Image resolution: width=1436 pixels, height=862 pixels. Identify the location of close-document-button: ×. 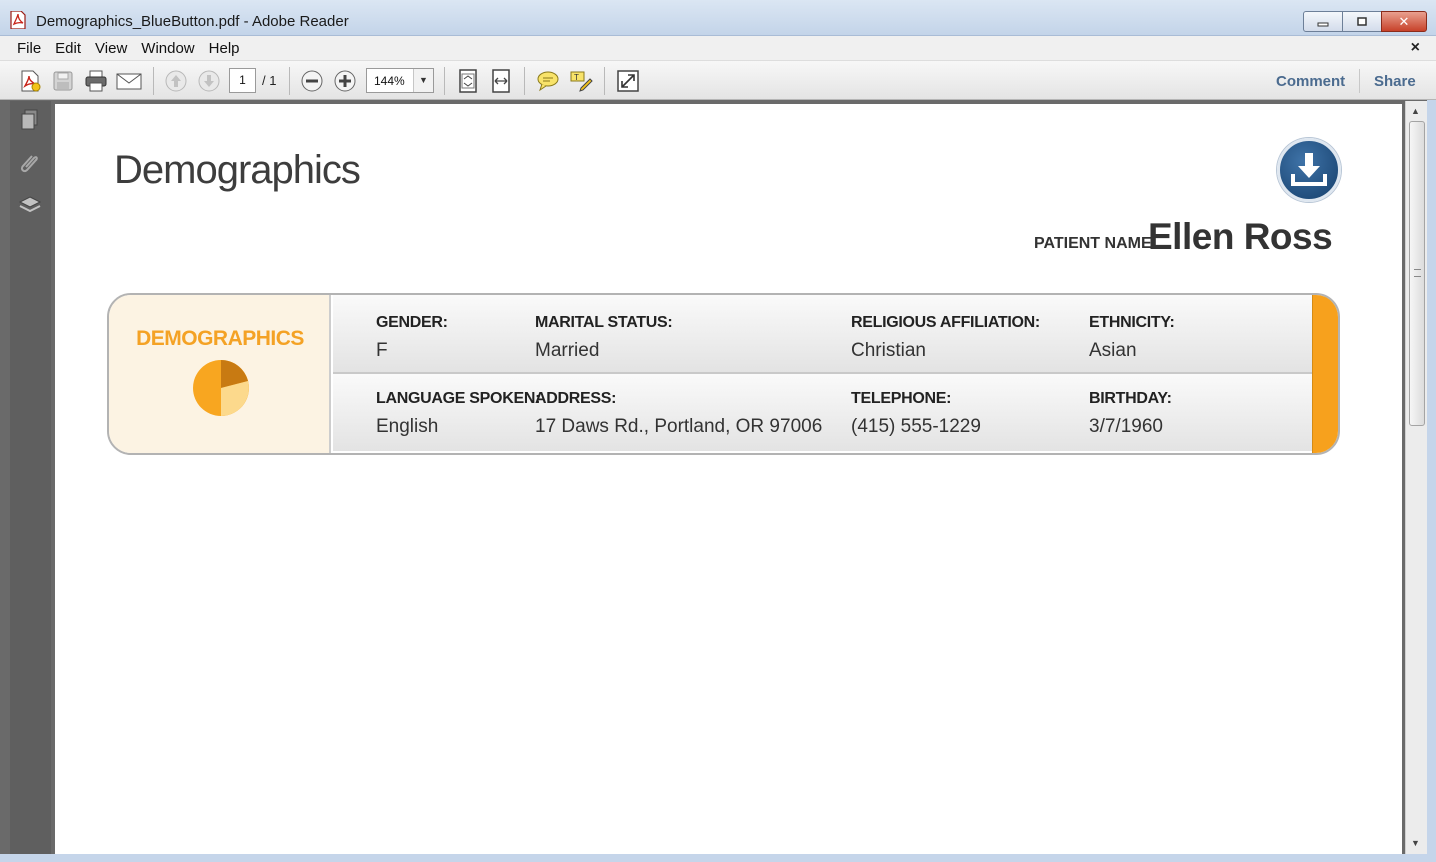
(1415, 48).